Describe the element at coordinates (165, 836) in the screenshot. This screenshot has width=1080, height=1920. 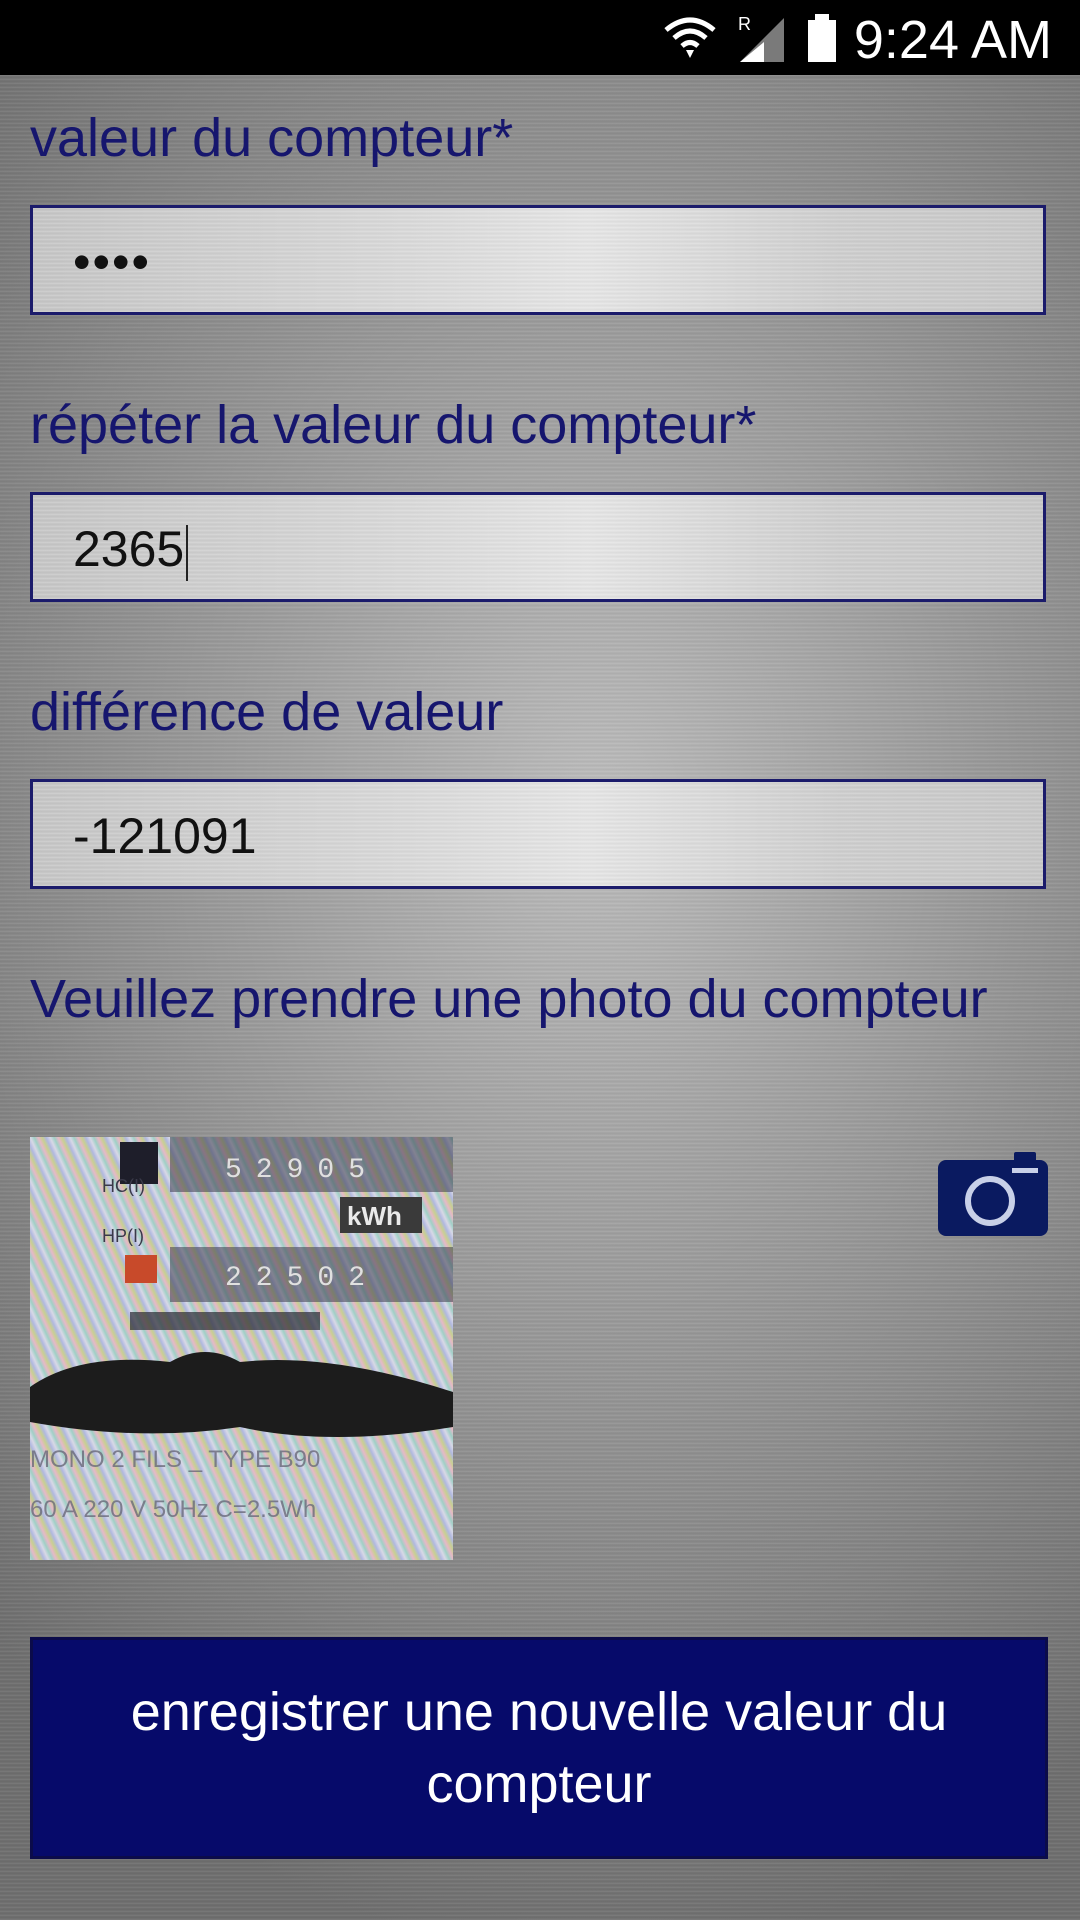
I see `value-difference-input: -121091` at that location.